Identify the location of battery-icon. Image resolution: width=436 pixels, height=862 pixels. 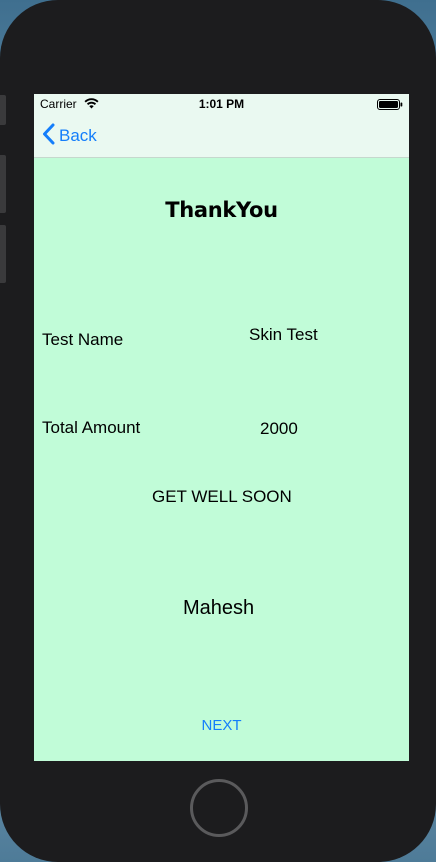
(390, 106).